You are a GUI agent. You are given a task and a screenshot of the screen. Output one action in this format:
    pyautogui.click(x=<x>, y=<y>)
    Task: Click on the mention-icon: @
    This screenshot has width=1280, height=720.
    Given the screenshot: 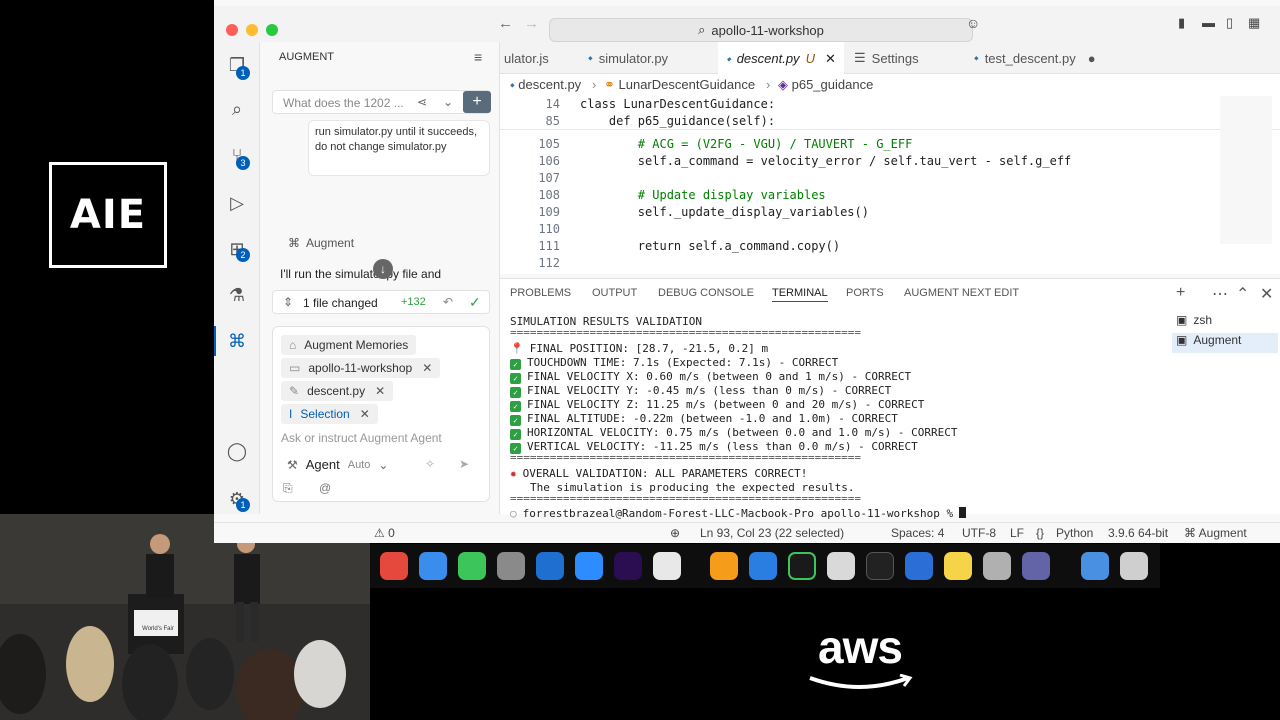 What is the action you would take?
    pyautogui.click(x=325, y=488)
    